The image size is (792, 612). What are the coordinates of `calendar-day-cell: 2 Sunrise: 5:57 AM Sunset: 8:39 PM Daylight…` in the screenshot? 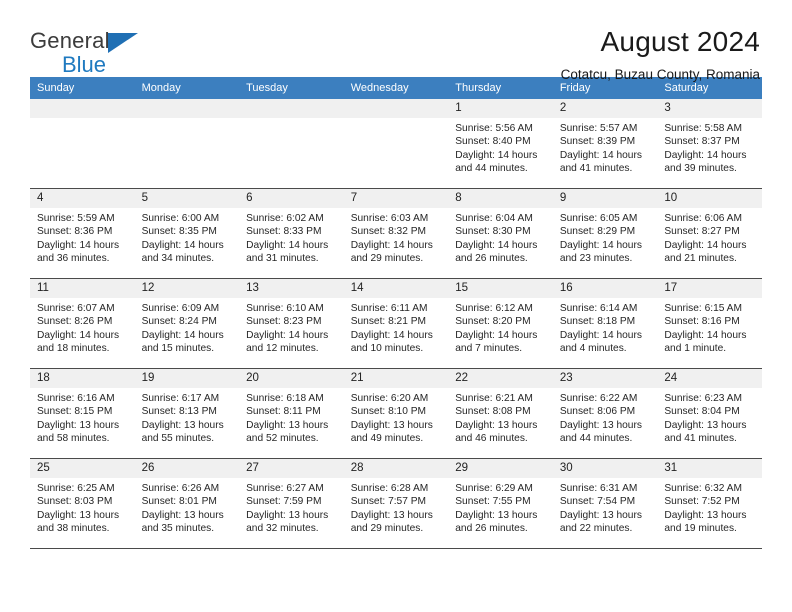 It's located at (605, 144).